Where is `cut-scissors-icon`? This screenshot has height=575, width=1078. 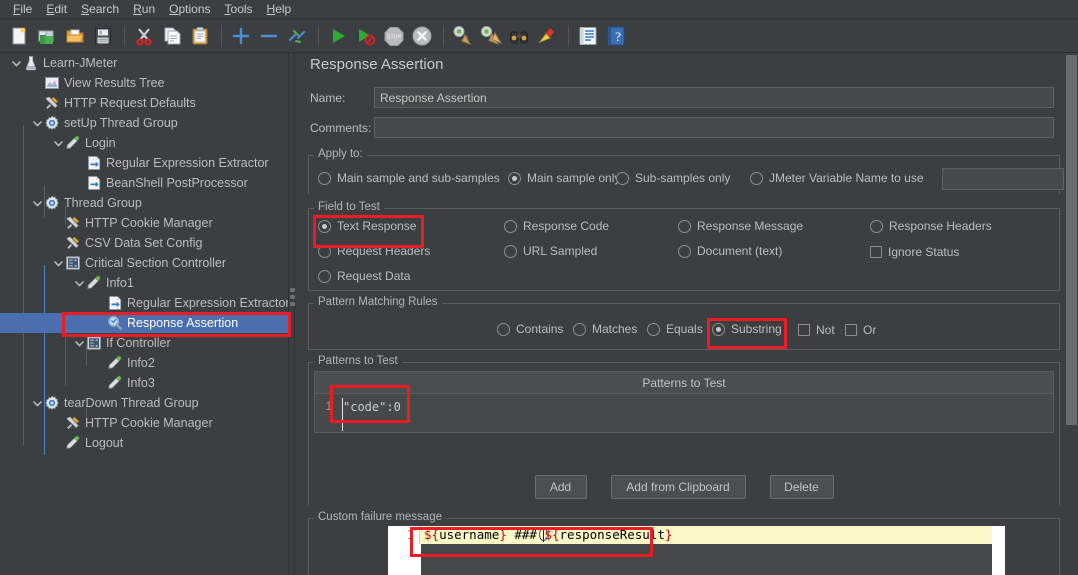 cut-scissors-icon is located at coordinates (144, 36).